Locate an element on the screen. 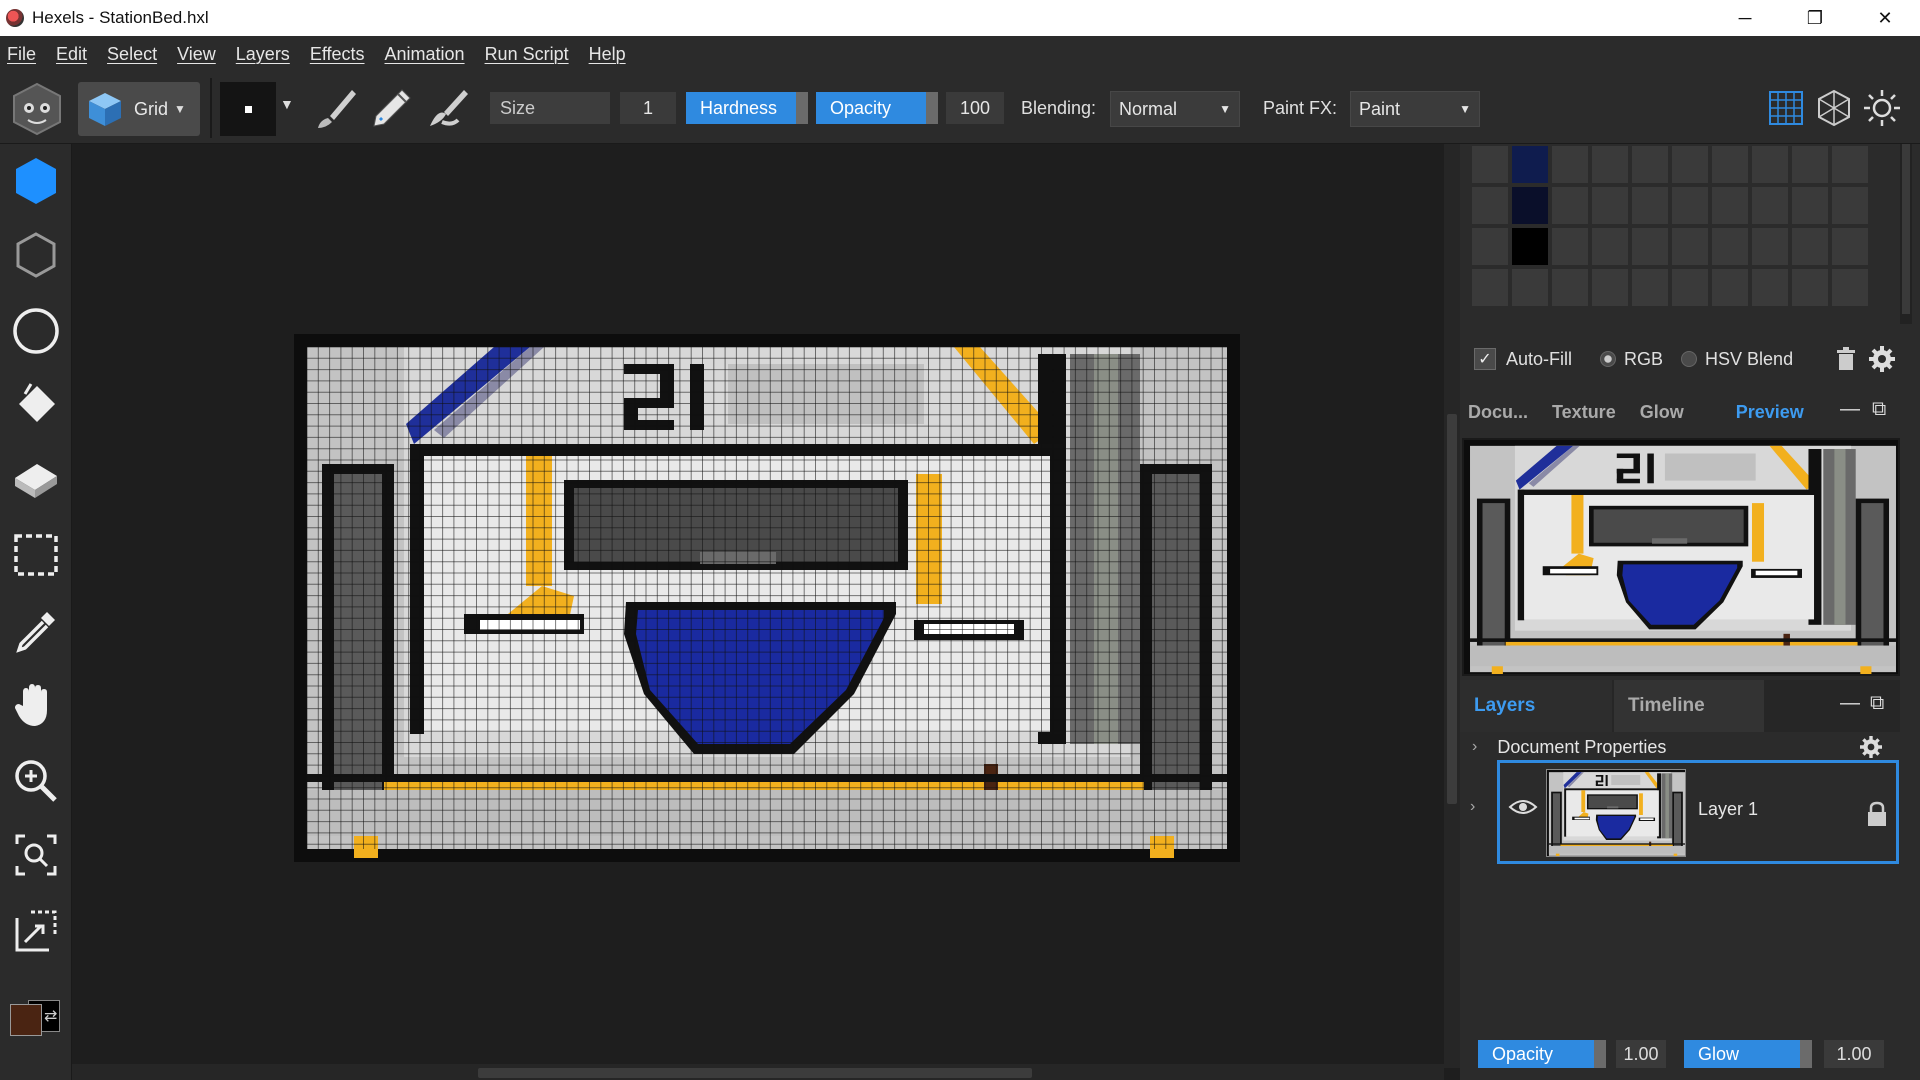 The width and height of the screenshot is (1920, 1080). menu-file: File is located at coordinates (25, 54).